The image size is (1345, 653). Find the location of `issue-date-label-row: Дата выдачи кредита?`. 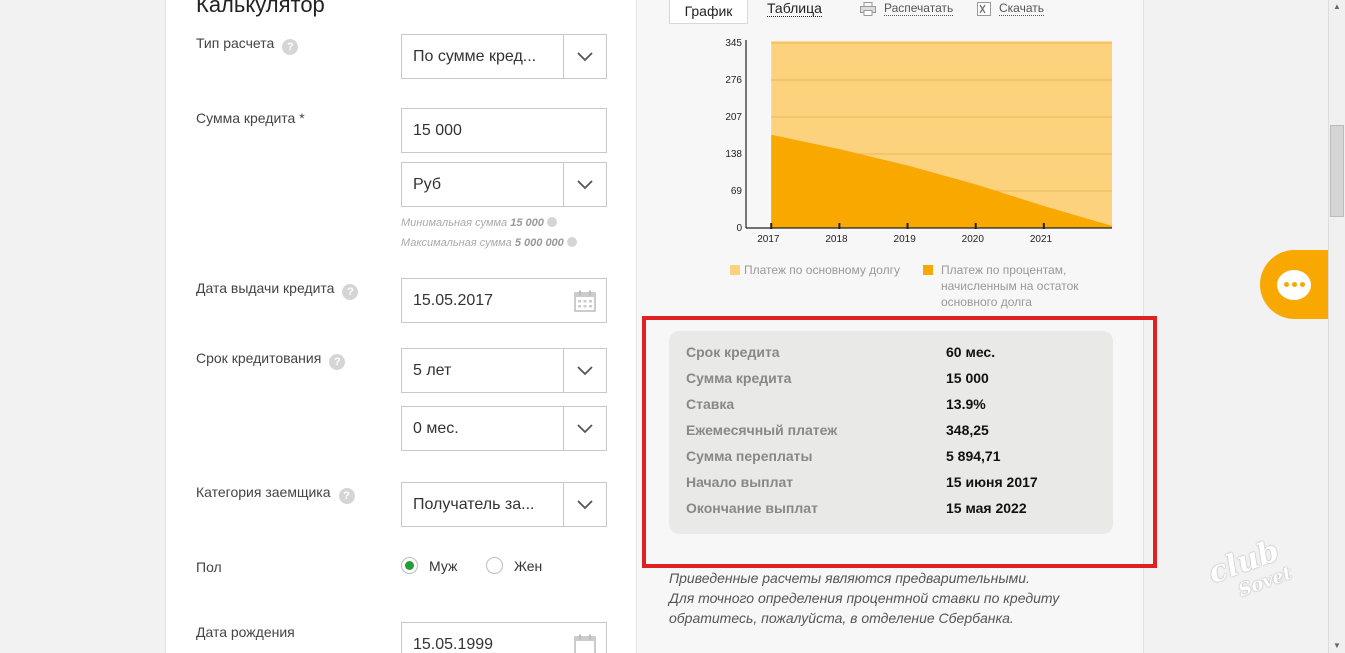

issue-date-label-row: Дата выдачи кредита? is located at coordinates (277, 290).